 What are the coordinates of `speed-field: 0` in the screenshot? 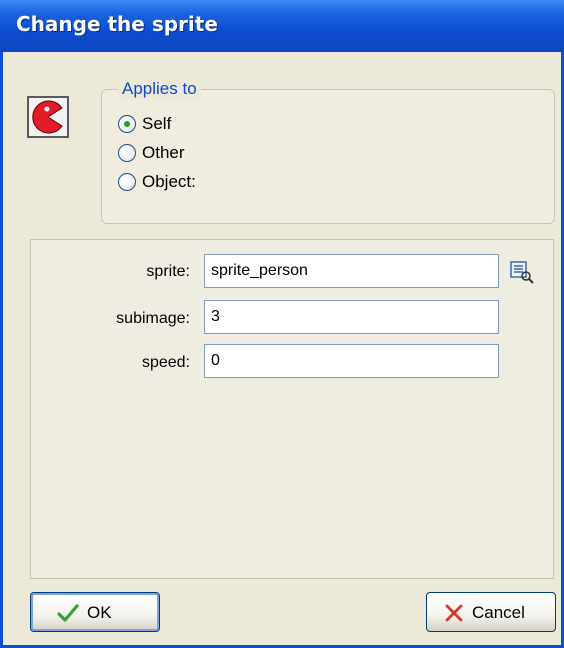 It's located at (351, 361).